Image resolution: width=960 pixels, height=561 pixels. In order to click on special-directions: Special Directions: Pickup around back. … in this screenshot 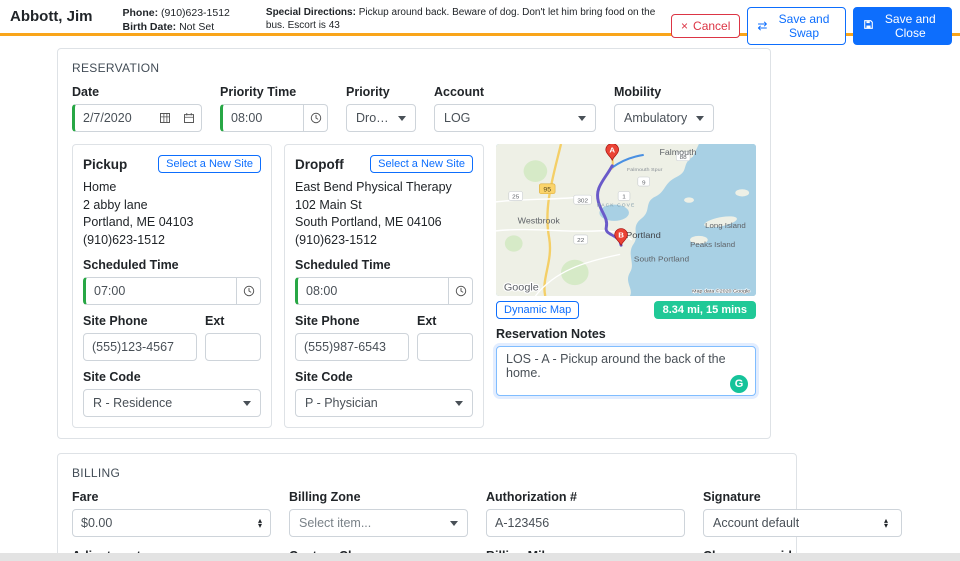, I will do `click(468, 18)`.